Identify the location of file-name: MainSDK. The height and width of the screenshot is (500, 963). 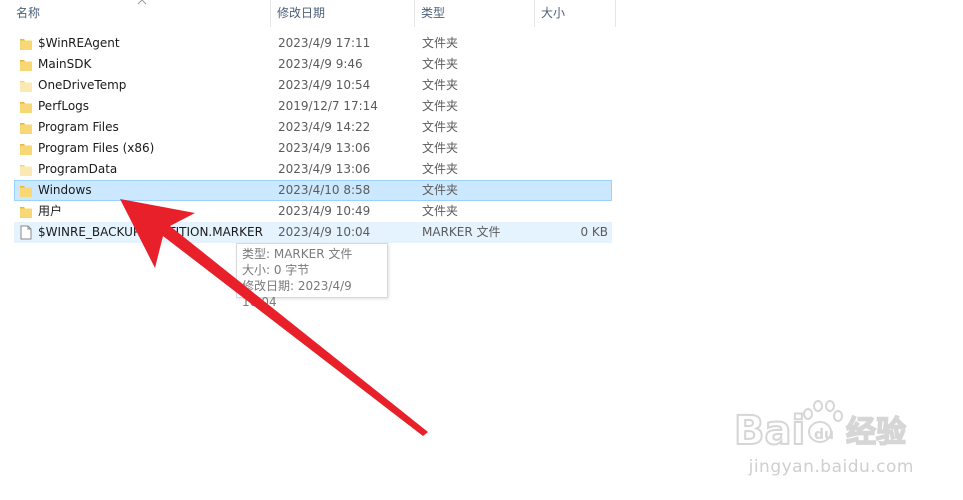
(65, 64).